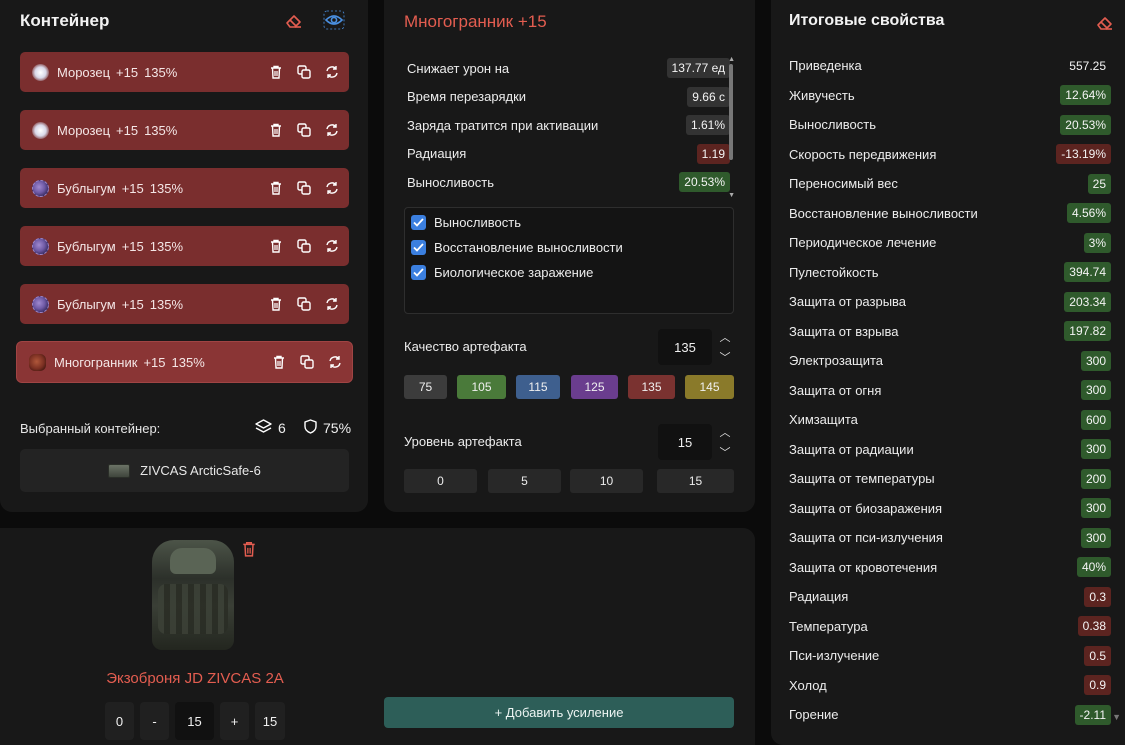  What do you see at coordinates (559, 712) in the screenshot?
I see `add-upgrade-button: + Добавить усиление` at bounding box center [559, 712].